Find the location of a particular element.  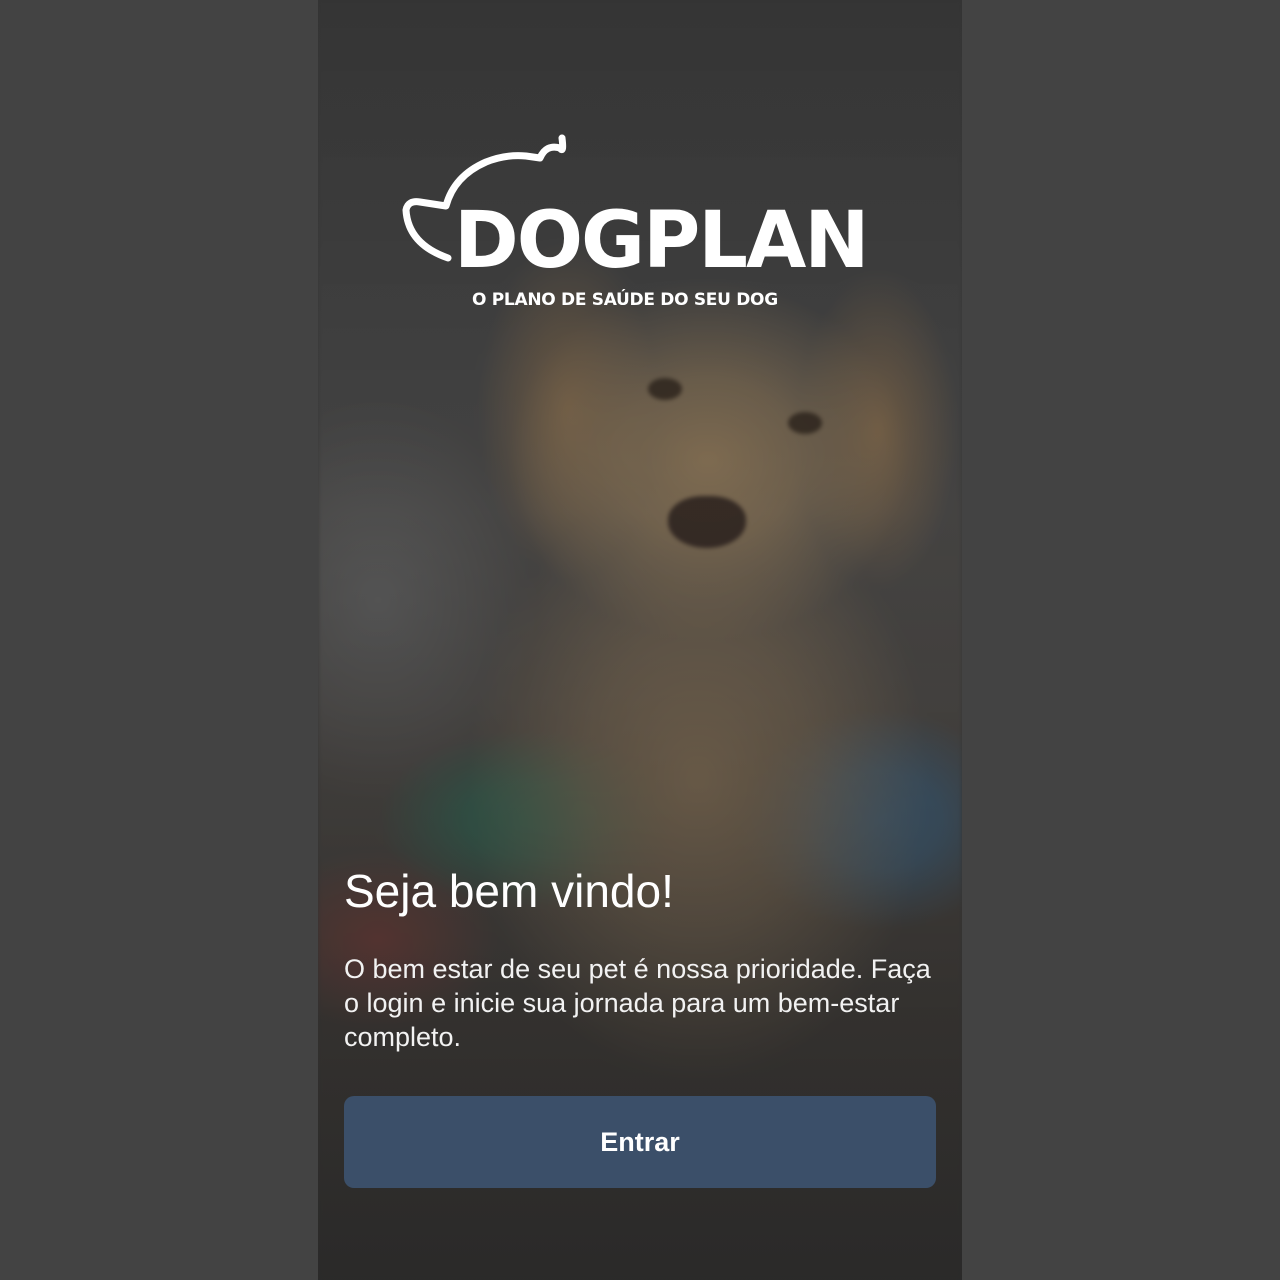

brand-tagline: O PLANO DE SAÚDE DO SEU DOG is located at coordinates (625, 300).